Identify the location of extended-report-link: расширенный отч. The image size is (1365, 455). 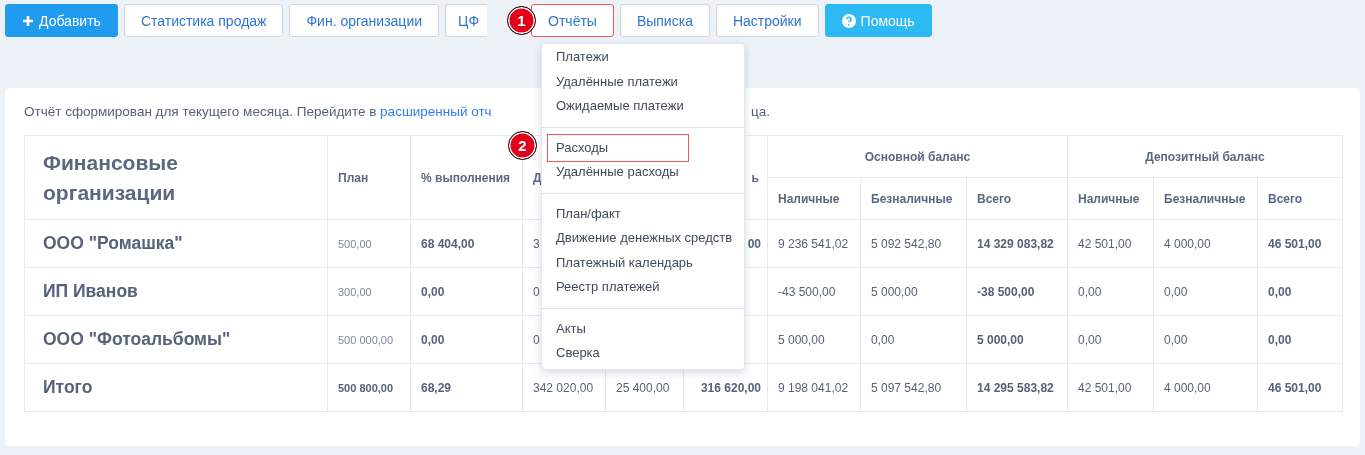
(436, 111).